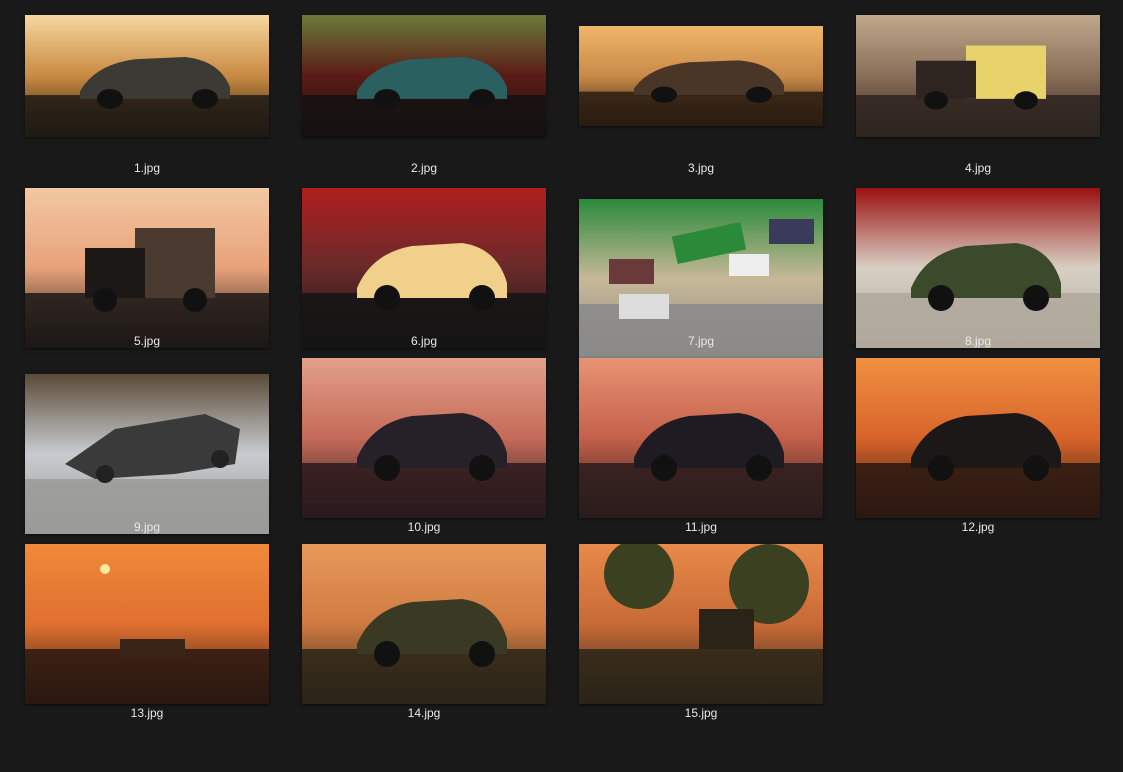 The image size is (1123, 772). I want to click on file-item: 13.jpg, so click(147, 631).